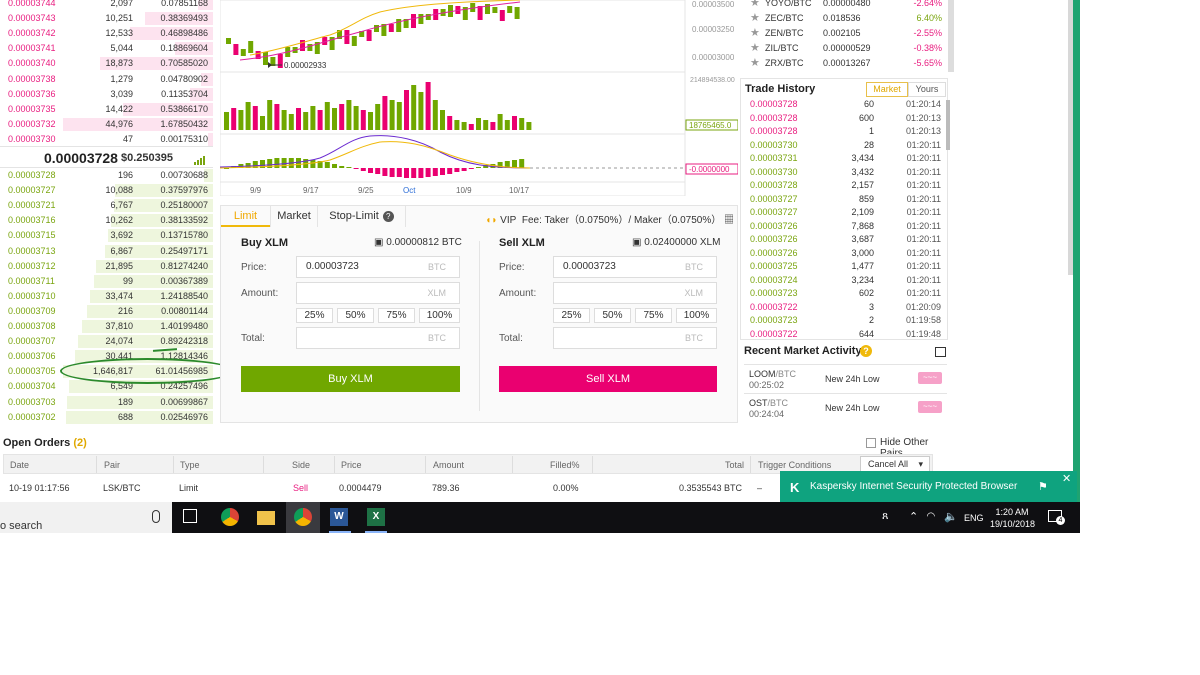 The image size is (1200, 675). Describe the element at coordinates (106, 94) in the screenshot. I see `ask-row: 0.00003736 3,039 0.11353704` at that location.